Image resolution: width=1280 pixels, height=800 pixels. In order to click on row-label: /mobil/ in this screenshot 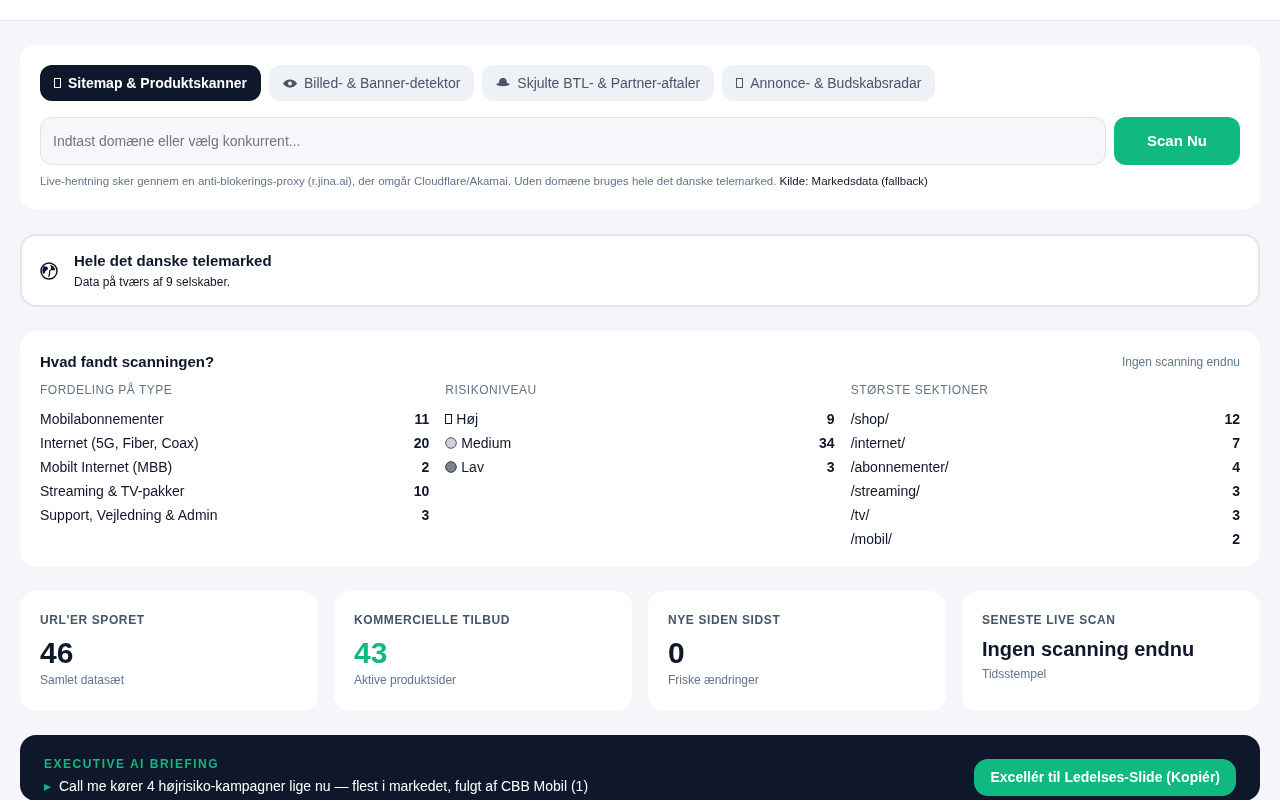, I will do `click(871, 539)`.